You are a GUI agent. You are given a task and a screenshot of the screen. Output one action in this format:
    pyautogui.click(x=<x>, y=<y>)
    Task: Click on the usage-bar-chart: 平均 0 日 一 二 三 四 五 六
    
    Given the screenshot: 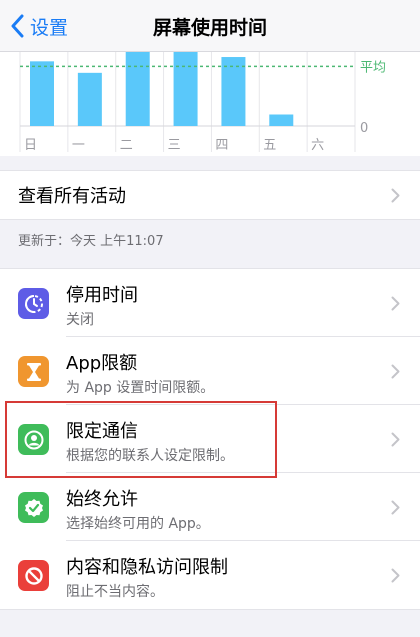 What is the action you would take?
    pyautogui.click(x=202, y=102)
    